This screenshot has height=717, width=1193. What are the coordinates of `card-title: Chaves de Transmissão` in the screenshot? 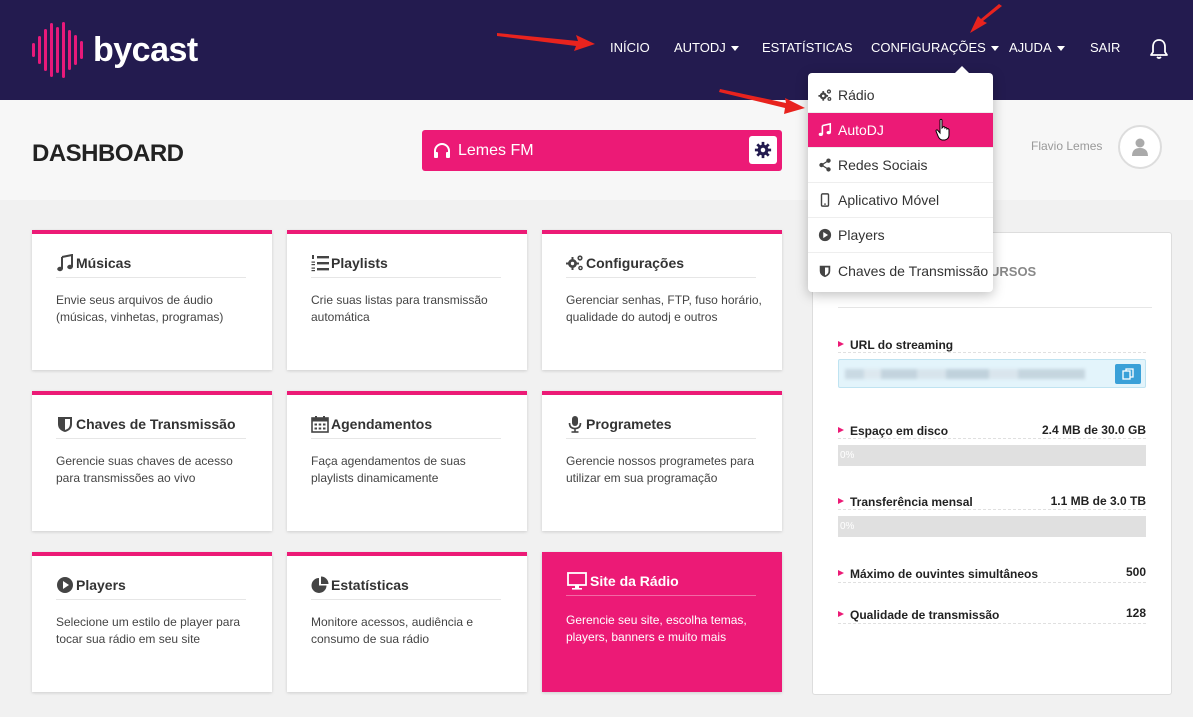 It's located at (156, 423).